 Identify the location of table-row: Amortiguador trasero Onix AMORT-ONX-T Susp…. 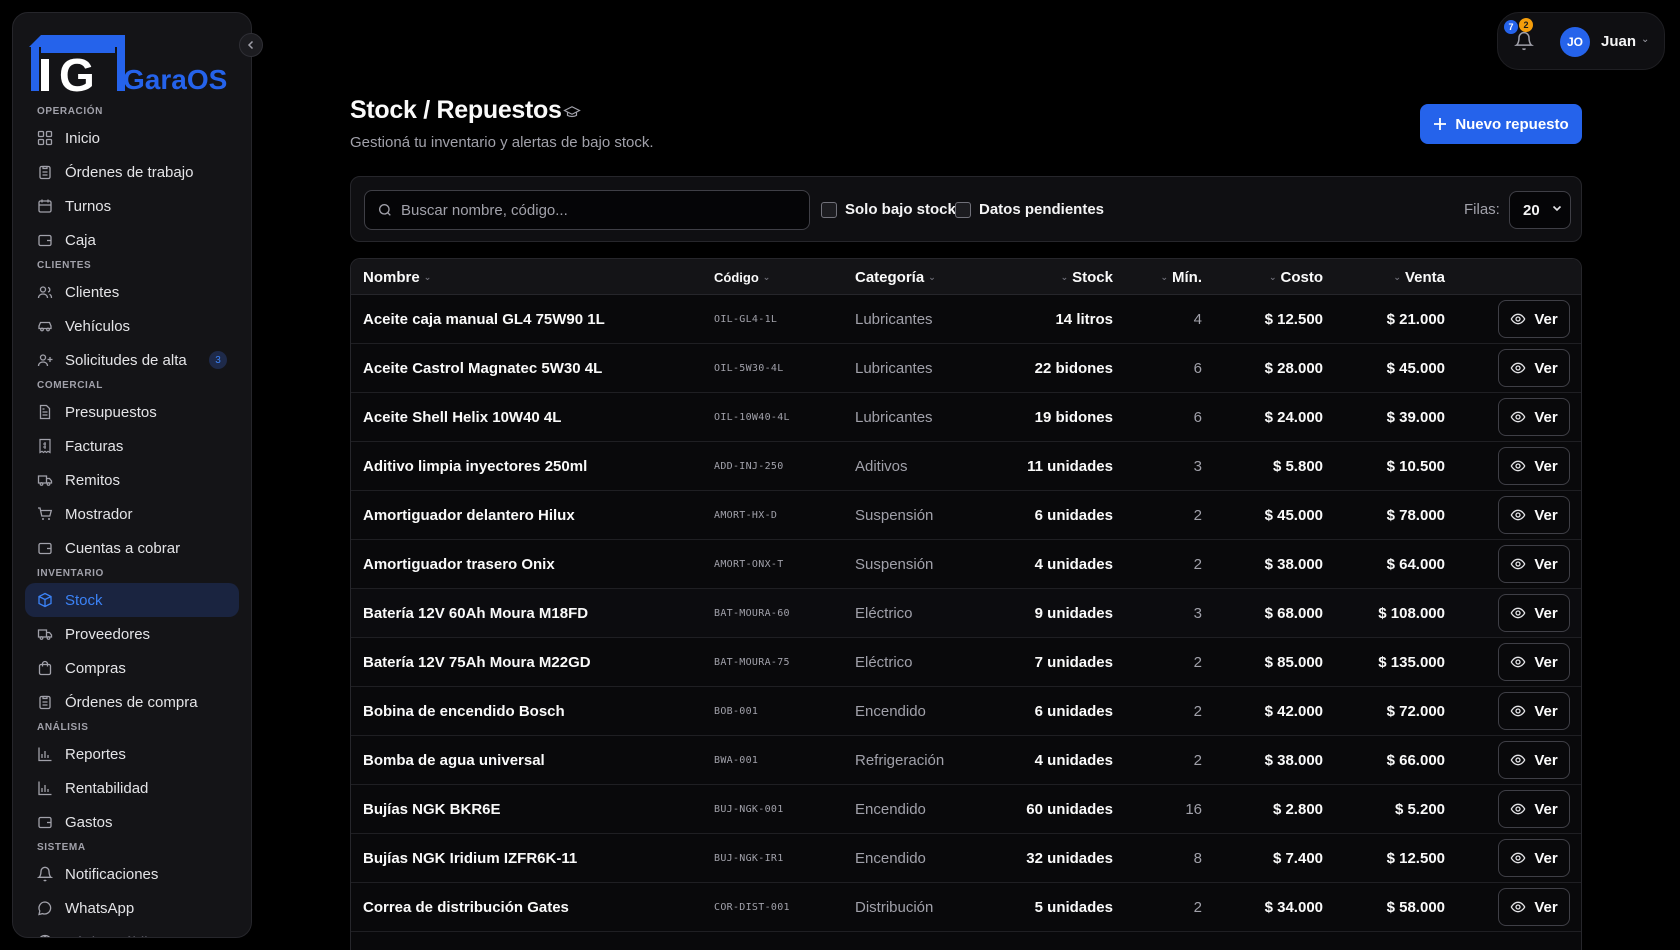
(966, 564).